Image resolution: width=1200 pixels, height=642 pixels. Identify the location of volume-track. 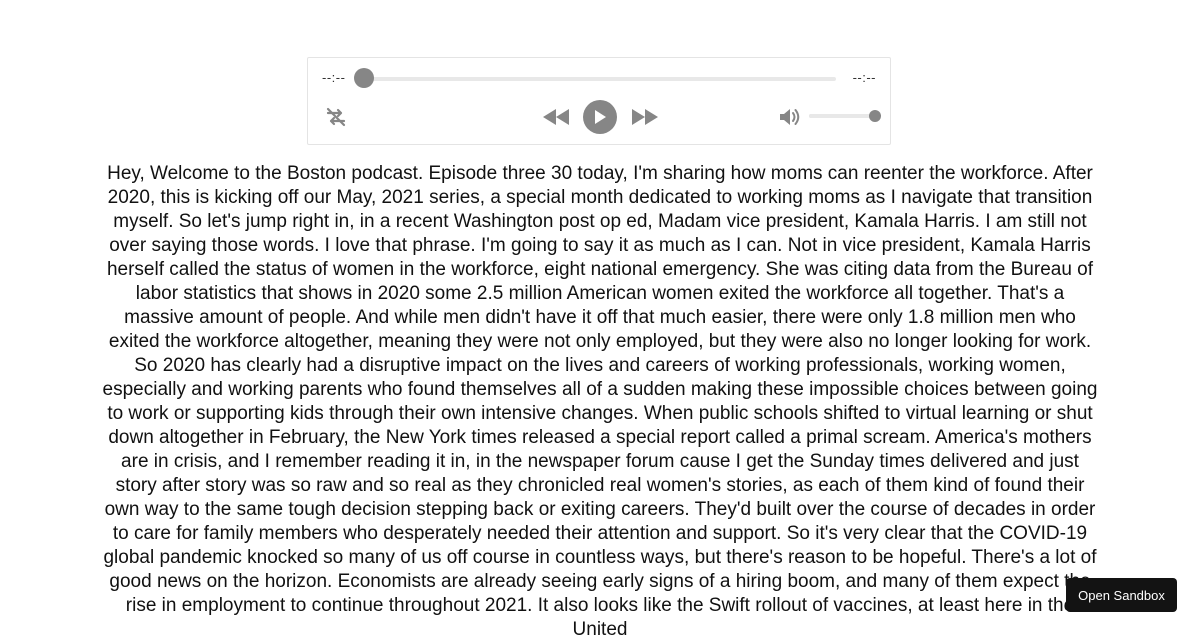
(842, 116).